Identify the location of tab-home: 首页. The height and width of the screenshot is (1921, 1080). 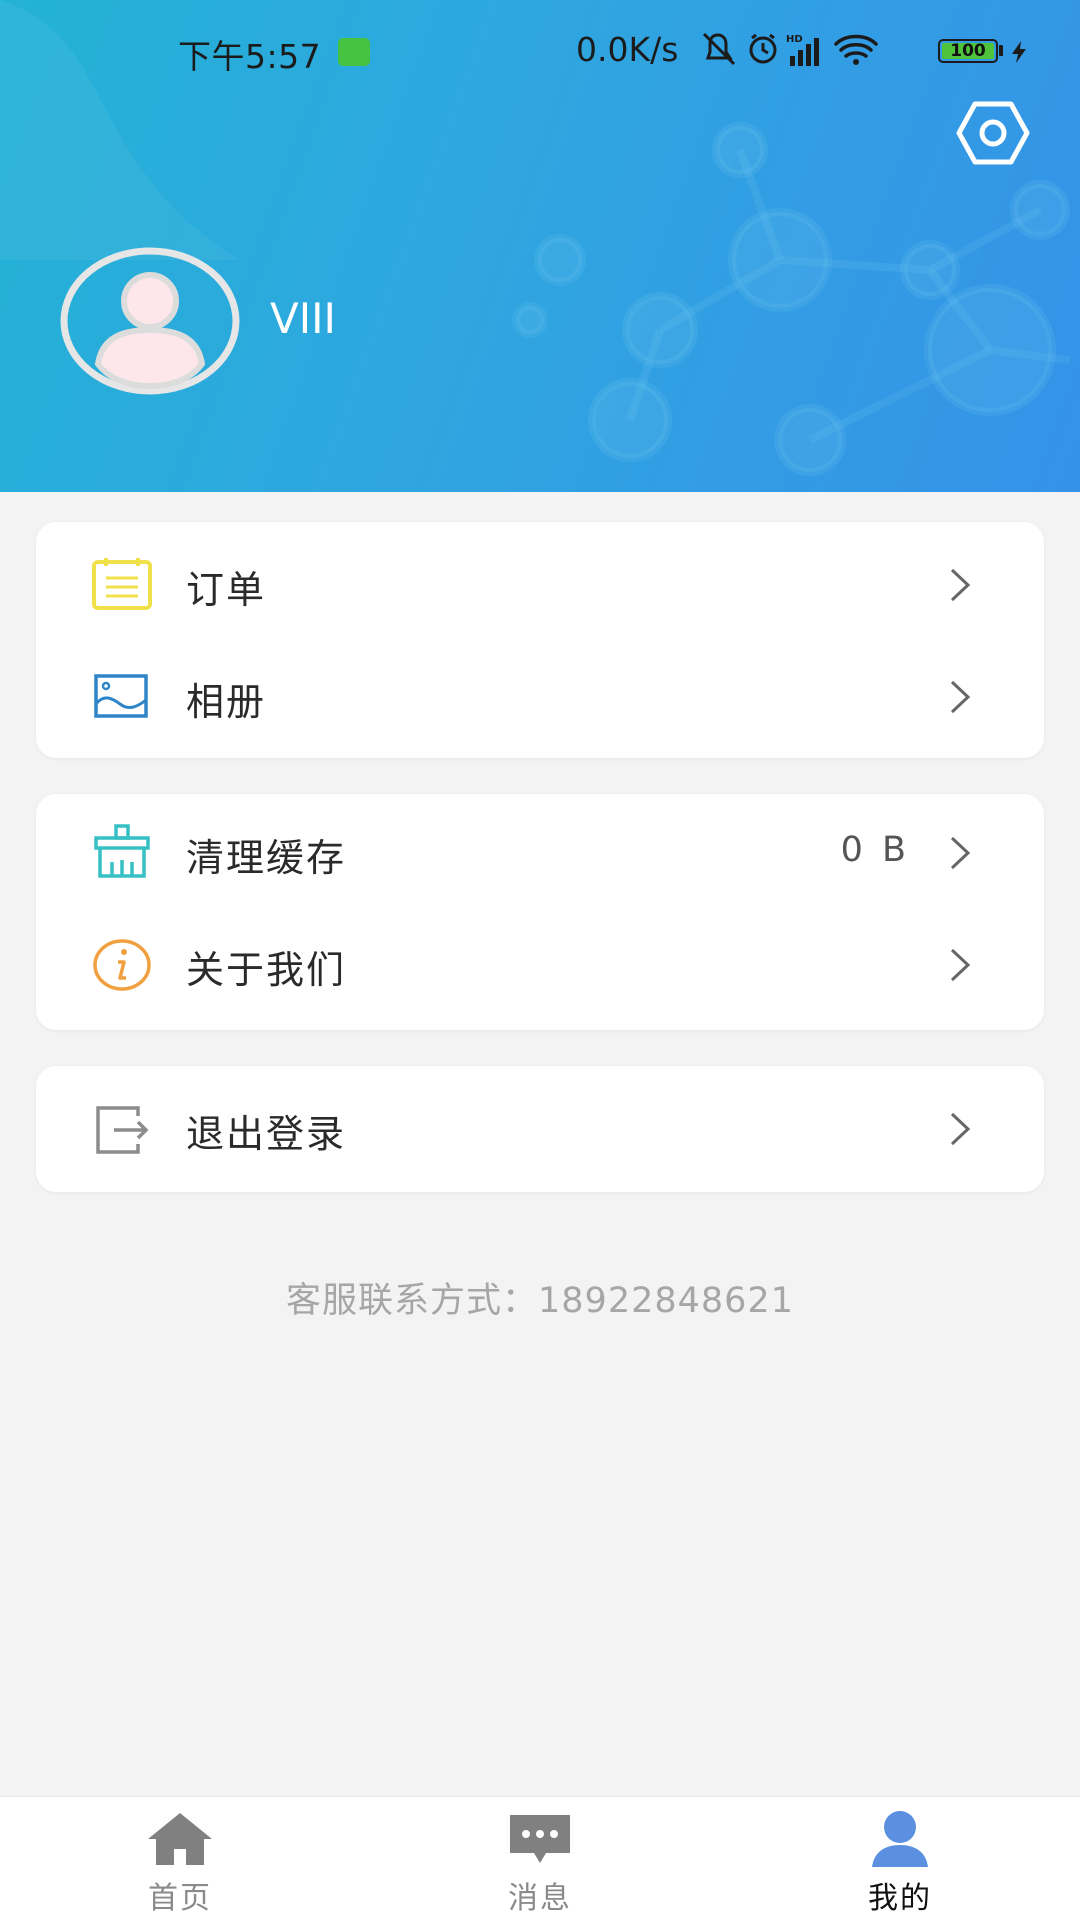
(180, 1859).